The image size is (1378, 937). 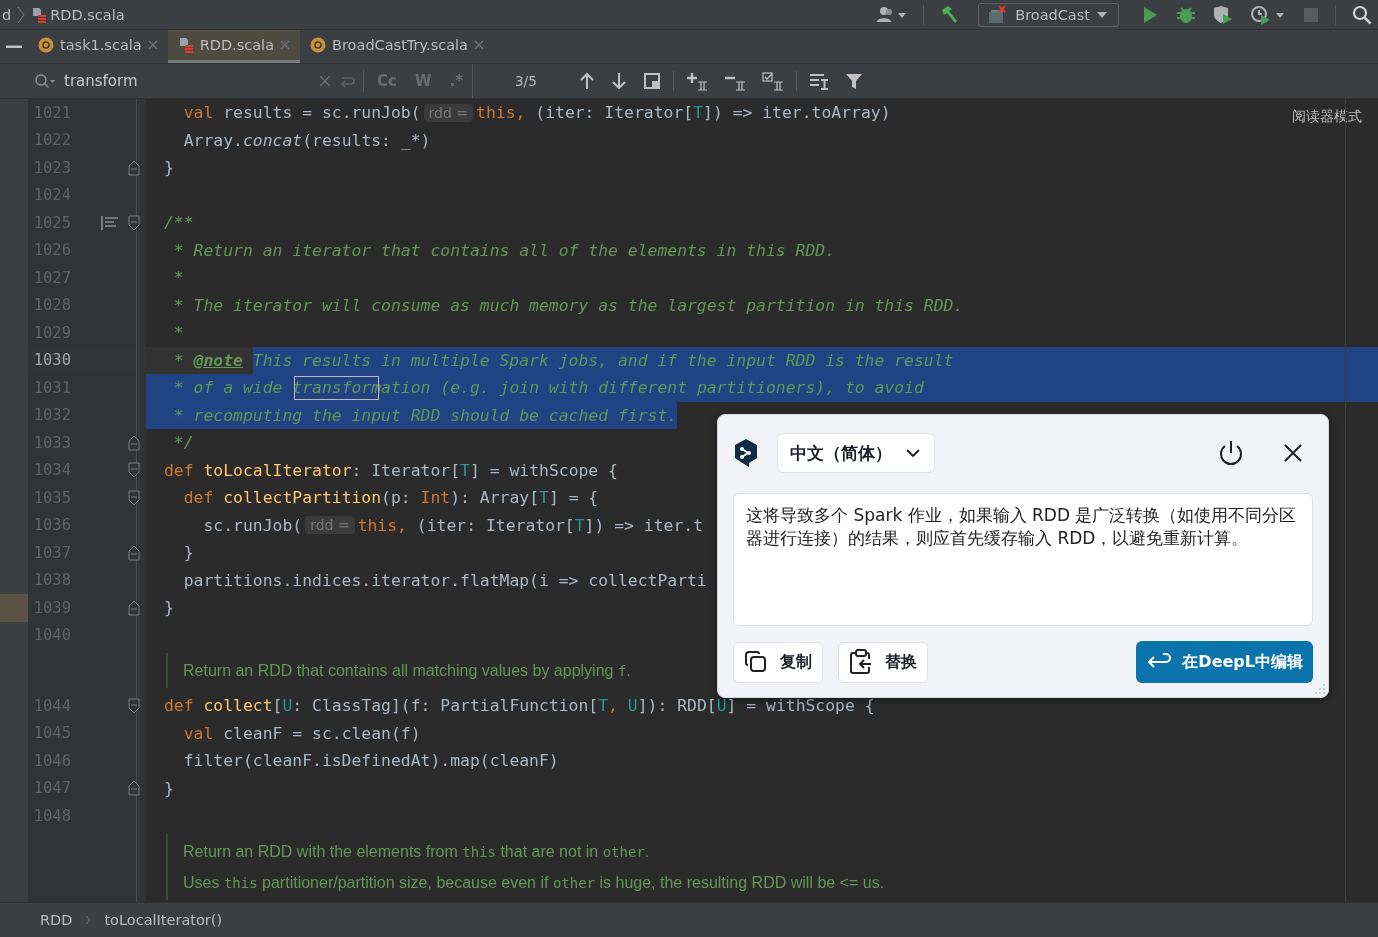 I want to click on resize-grip-icon, so click(x=1320, y=689).